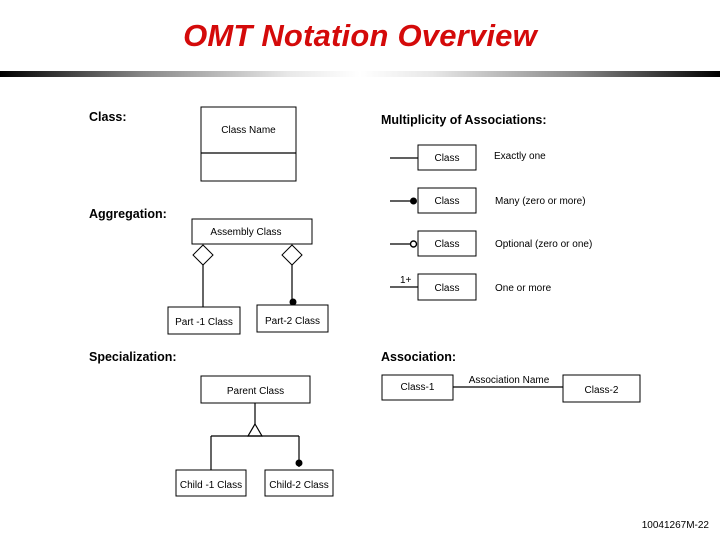  I want to click on assembly-class-label: Assembly Class, so click(245, 232).